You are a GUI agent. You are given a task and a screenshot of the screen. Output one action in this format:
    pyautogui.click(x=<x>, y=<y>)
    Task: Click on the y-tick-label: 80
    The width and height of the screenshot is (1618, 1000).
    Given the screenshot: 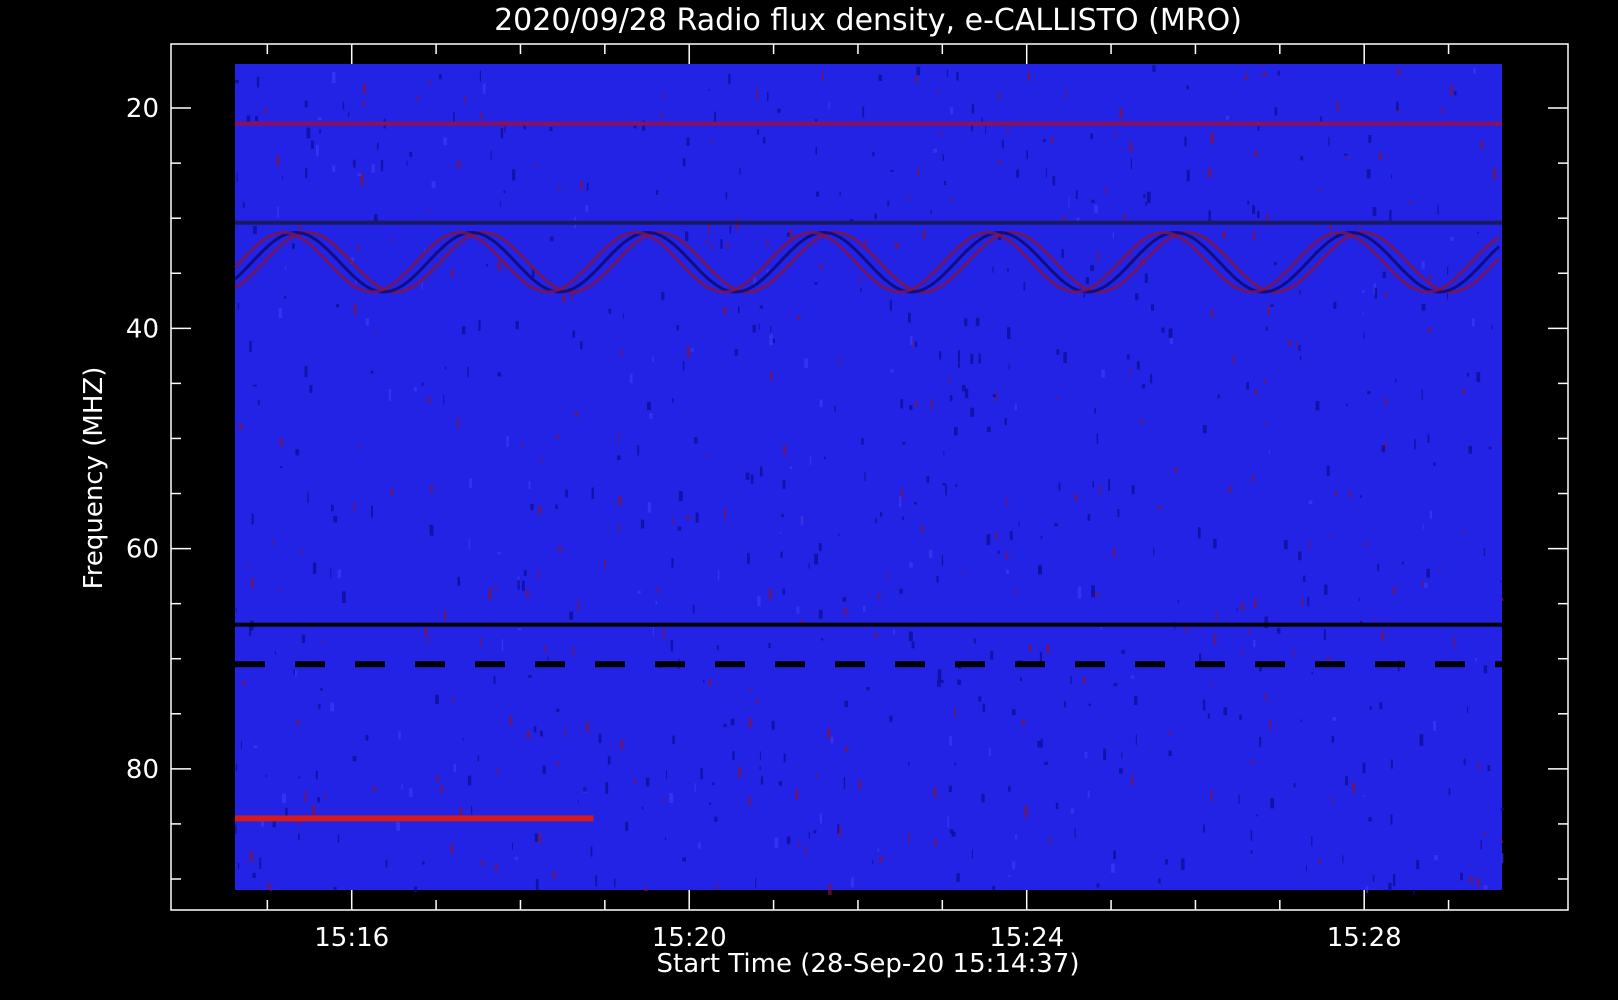 What is the action you would take?
    pyautogui.click(x=142, y=770)
    